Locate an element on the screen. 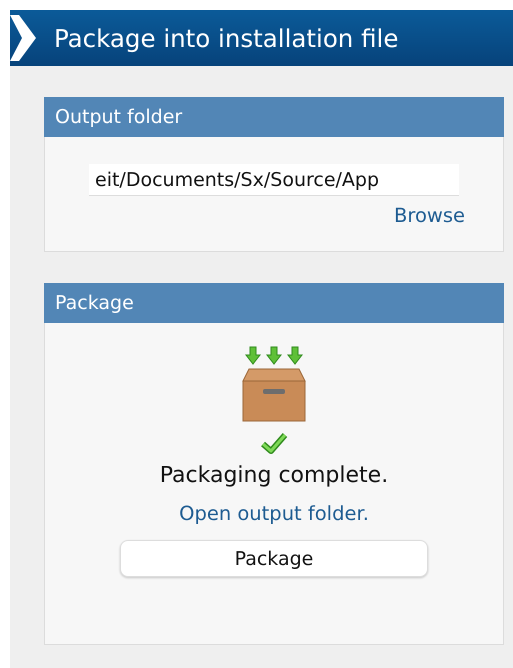 The image size is (513, 668). output-path-field: eit/Documents/Sx/Source/App is located at coordinates (274, 180).